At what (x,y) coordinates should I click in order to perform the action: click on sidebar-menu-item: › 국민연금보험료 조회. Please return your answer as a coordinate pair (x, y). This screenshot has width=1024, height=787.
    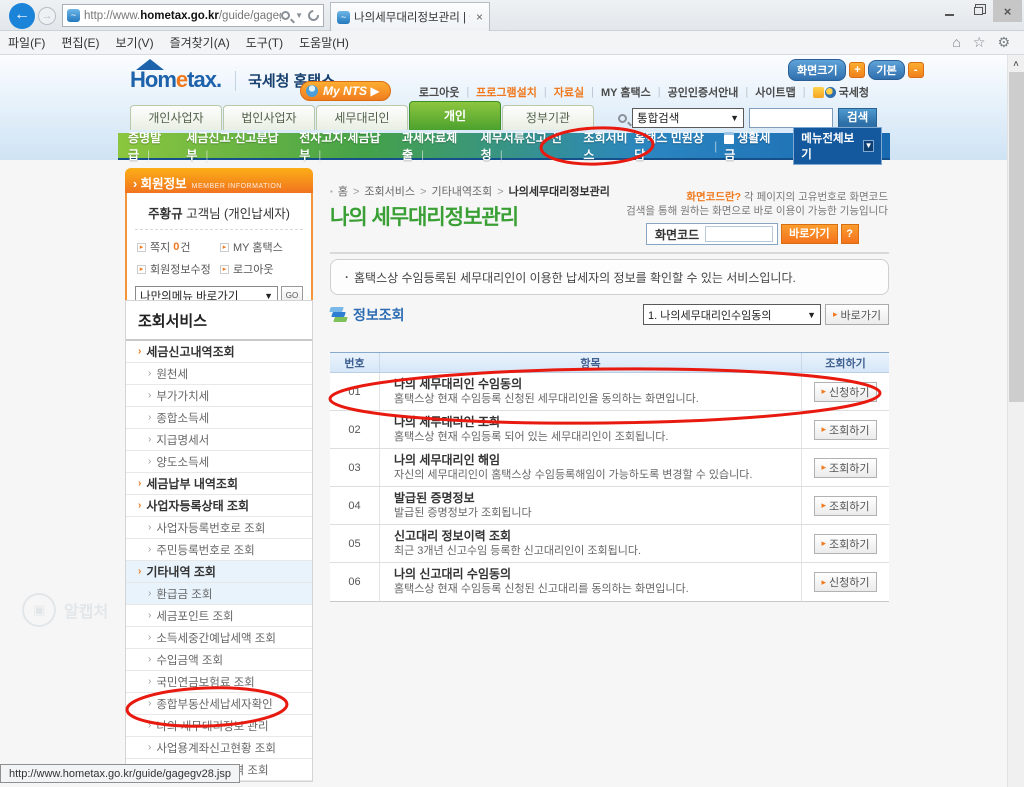
    Looking at the image, I should click on (219, 682).